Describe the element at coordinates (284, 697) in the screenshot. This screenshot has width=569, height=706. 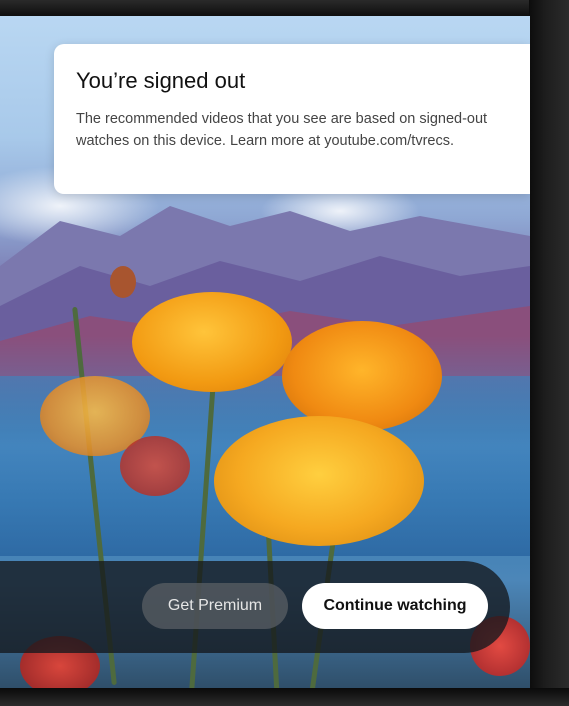
I see `tv-bezel-bottom` at that location.